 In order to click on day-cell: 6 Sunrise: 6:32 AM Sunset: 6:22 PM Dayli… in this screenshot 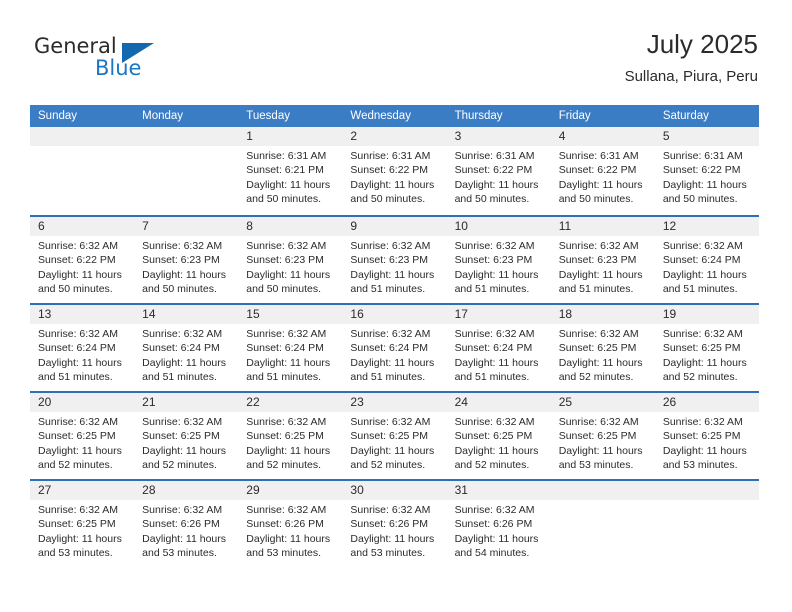, I will do `click(82, 260)`.